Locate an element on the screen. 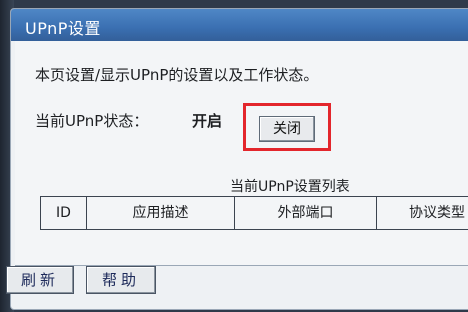  page-description: 本页设置/显示UPnP的设置以及工作状态。 is located at coordinates (177, 75).